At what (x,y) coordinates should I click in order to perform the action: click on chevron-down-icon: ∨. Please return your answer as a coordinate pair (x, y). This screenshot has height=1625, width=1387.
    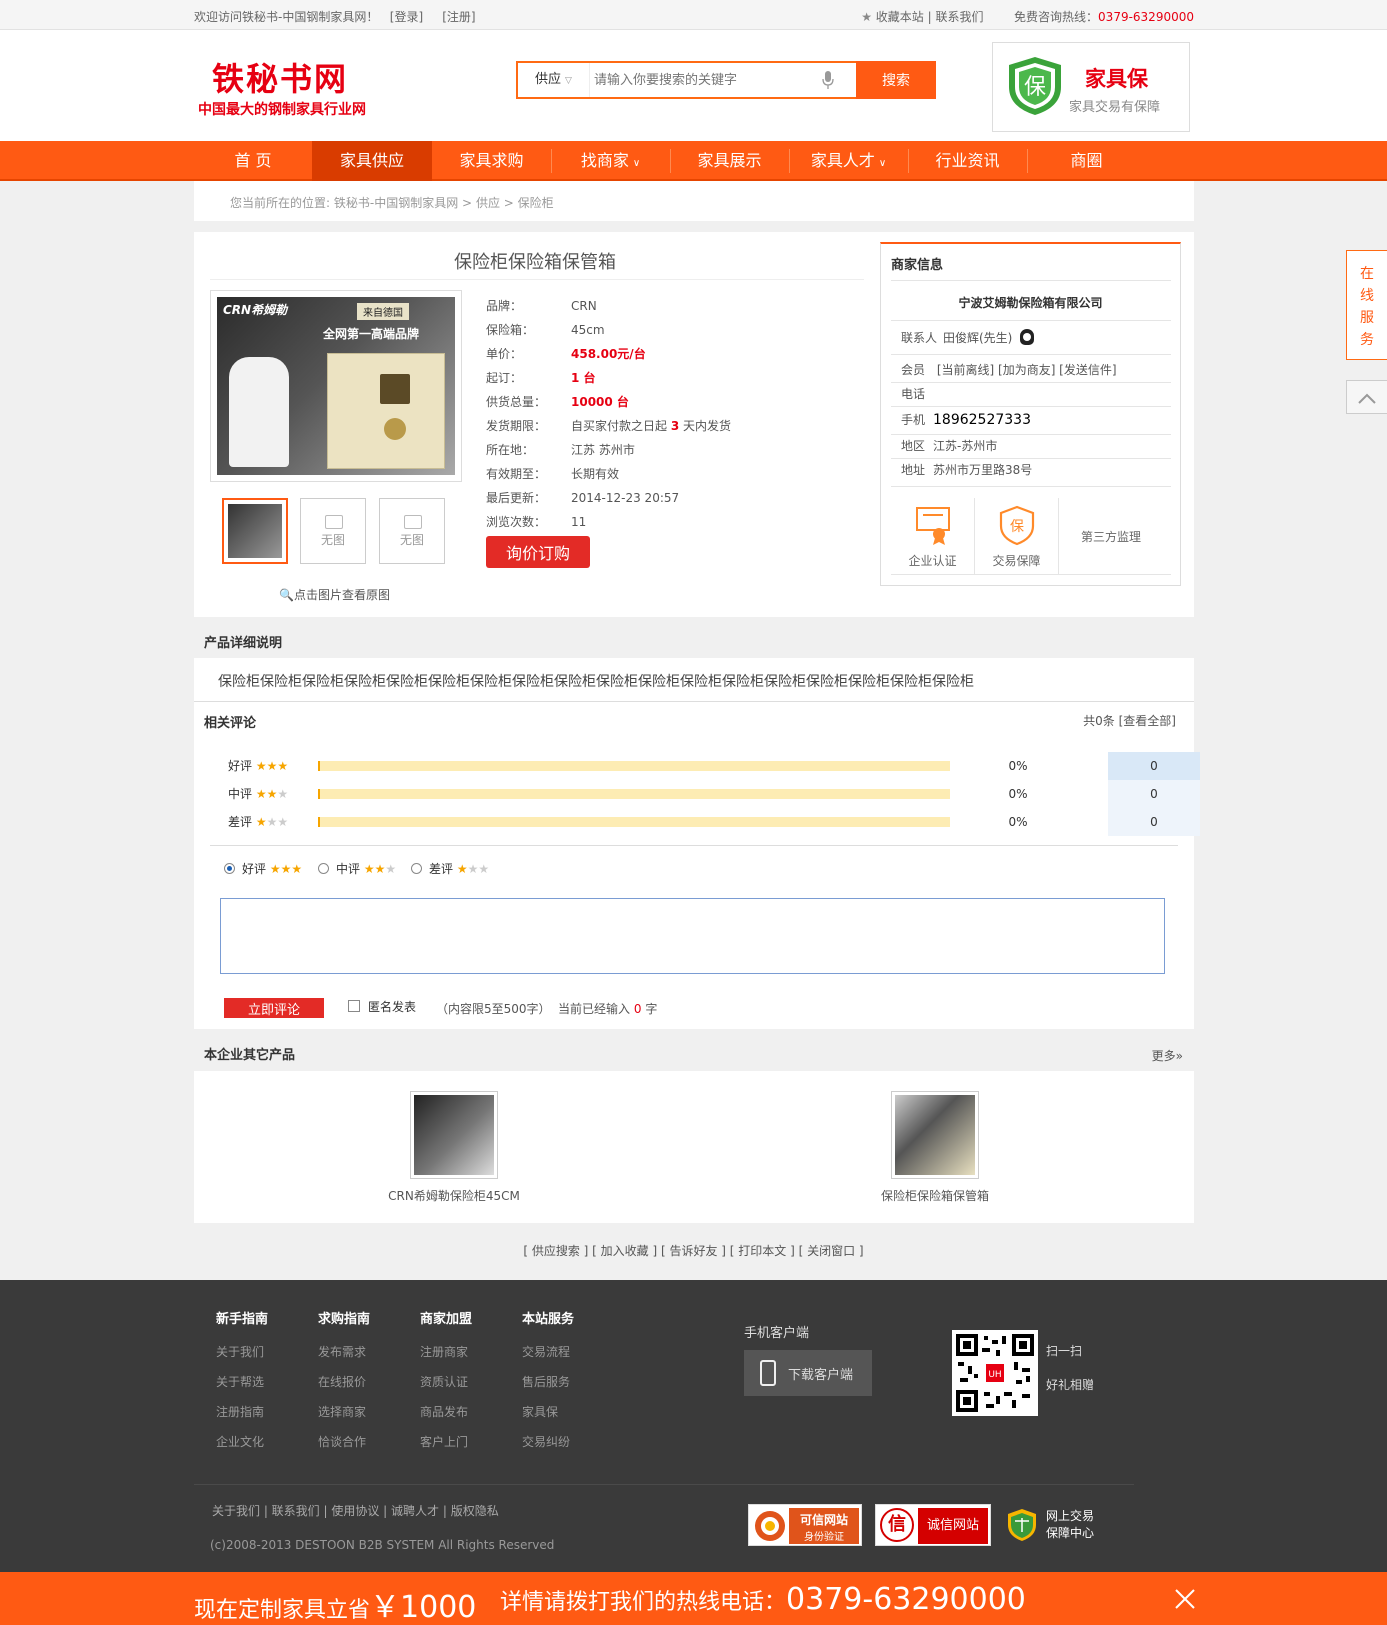
    Looking at the image, I should click on (636, 163).